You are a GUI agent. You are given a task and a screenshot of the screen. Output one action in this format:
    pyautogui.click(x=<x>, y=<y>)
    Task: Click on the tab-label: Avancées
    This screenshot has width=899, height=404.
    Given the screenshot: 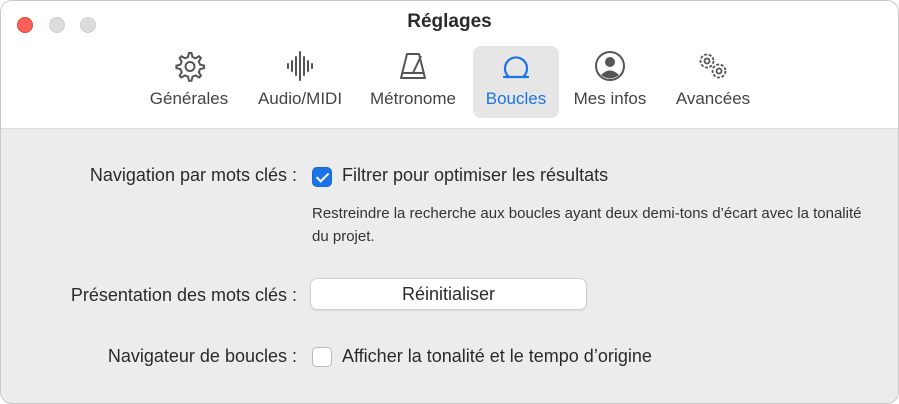 What is the action you would take?
    pyautogui.click(x=713, y=98)
    